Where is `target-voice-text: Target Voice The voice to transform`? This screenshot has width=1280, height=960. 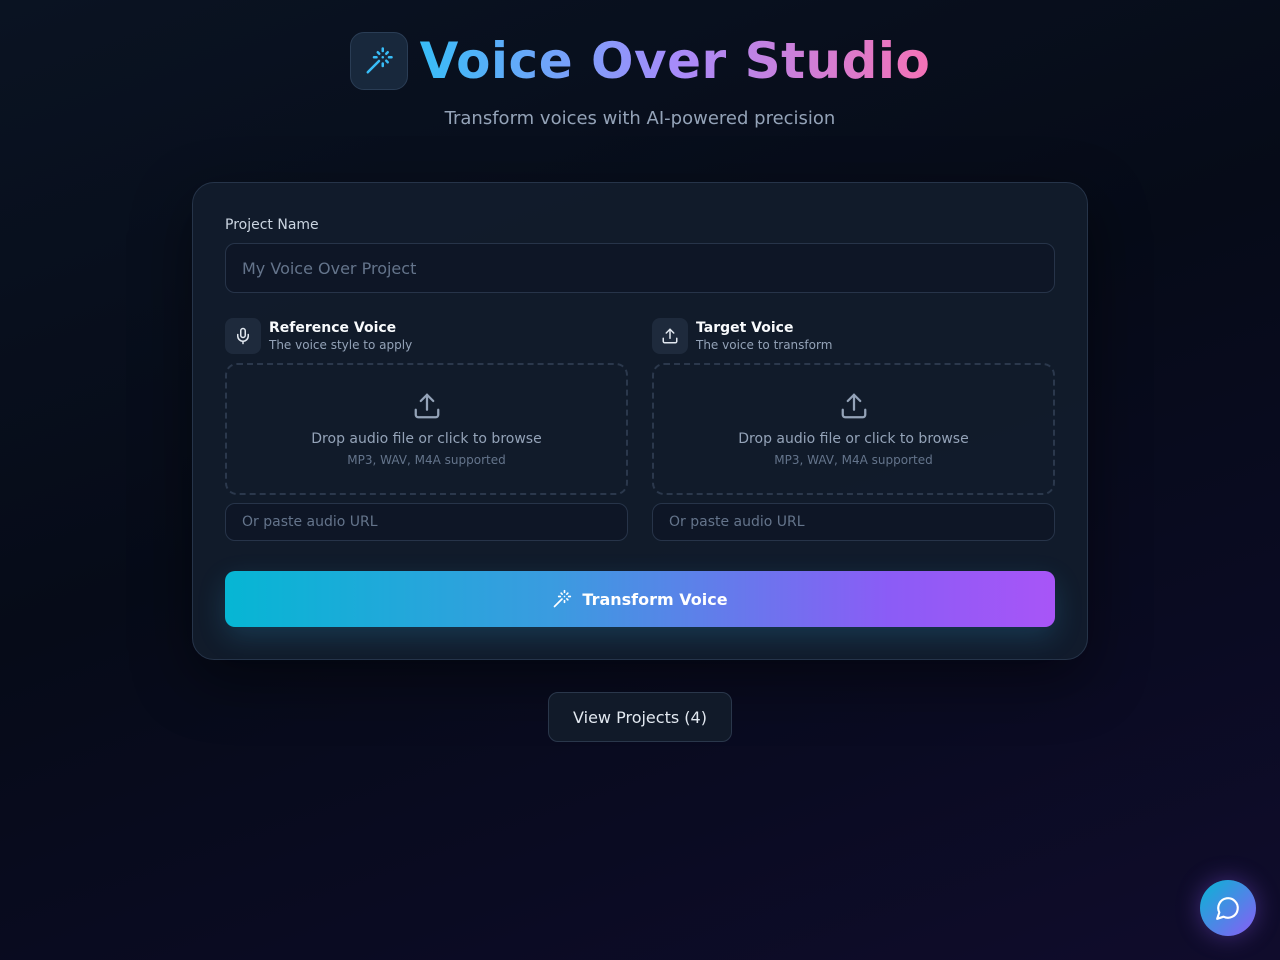
target-voice-text: Target Voice The voice to transform is located at coordinates (764, 336).